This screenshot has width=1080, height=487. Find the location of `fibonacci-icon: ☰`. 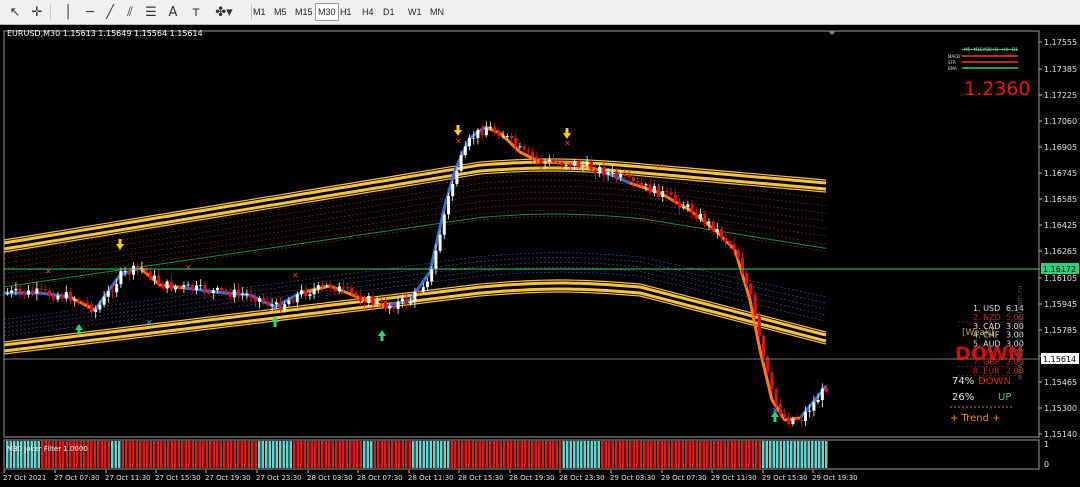

fibonacci-icon: ☰ is located at coordinates (151, 12).